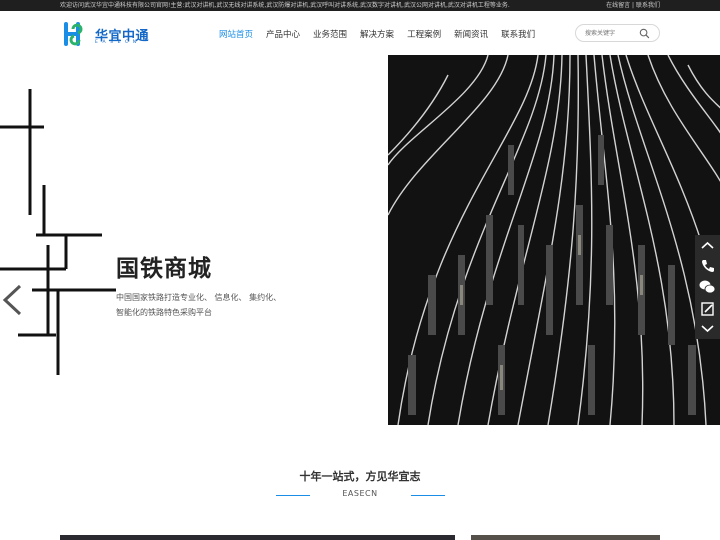  What do you see at coordinates (360, 476) in the screenshot?
I see `section-title: 十年一站式，方见华宜志` at bounding box center [360, 476].